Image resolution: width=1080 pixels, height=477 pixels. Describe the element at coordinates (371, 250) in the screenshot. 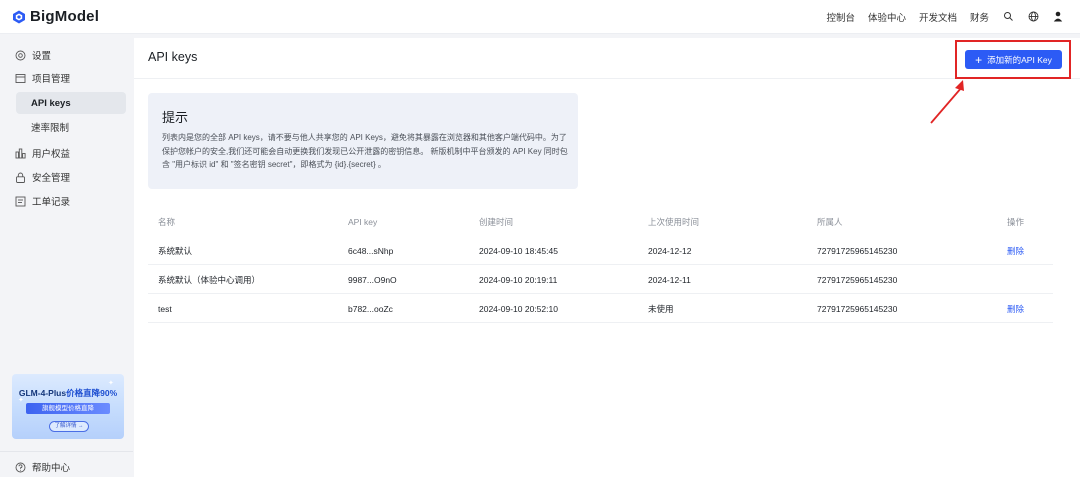

I see `cell-api-key: 6c48...sNhp` at that location.